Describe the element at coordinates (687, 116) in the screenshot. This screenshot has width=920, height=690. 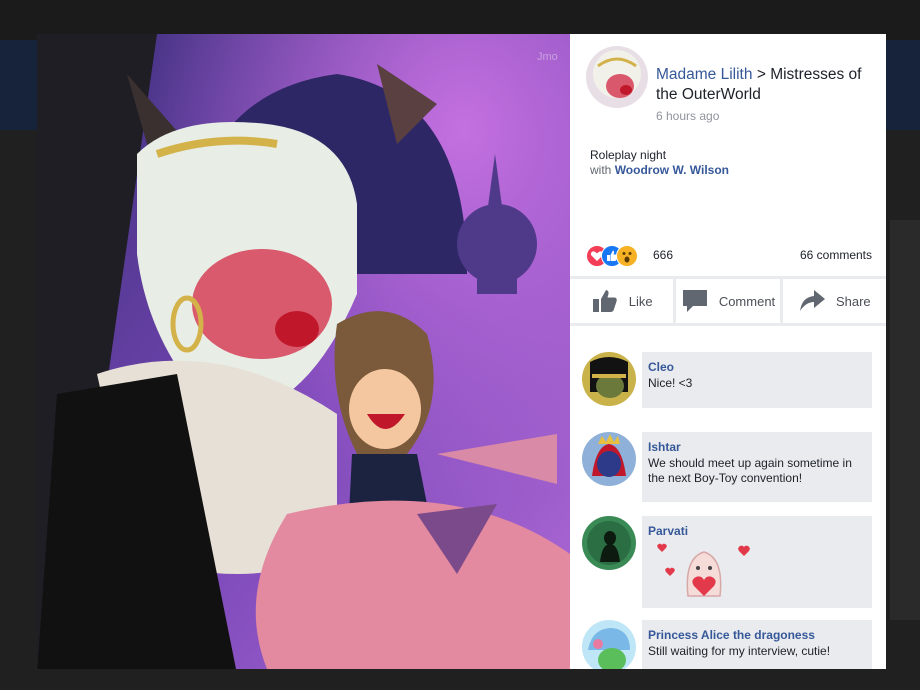
I see `post-timestamp: 6 hours ago` at that location.